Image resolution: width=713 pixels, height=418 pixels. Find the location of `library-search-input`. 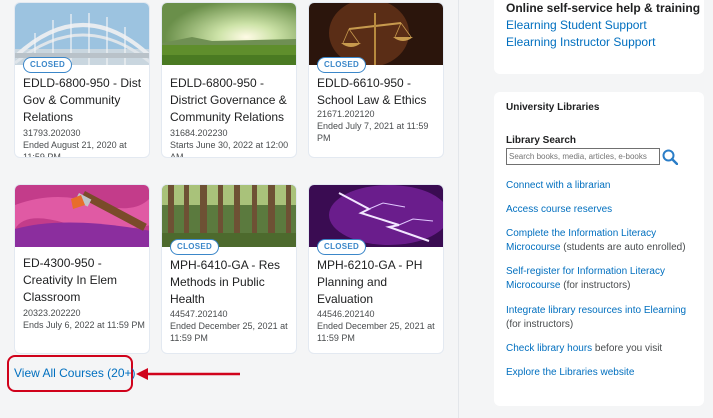

library-search-input is located at coordinates (583, 156).